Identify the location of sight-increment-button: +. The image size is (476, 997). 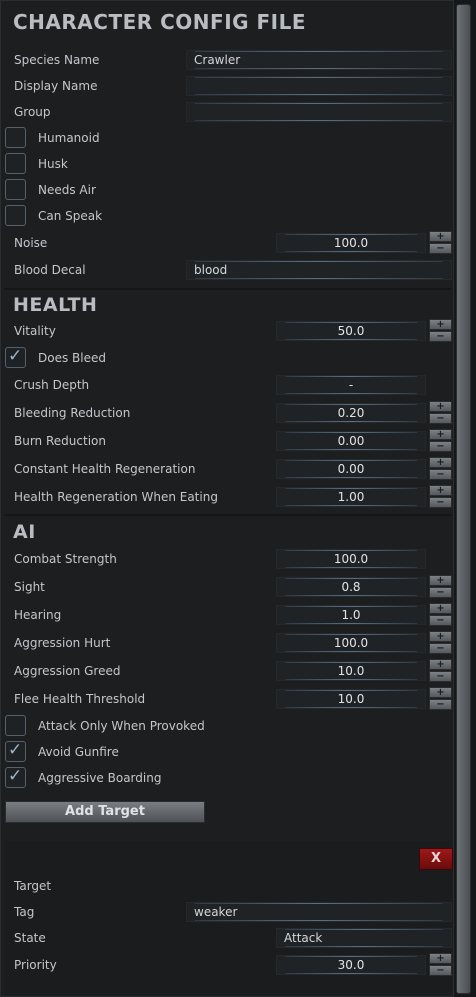
(440, 580).